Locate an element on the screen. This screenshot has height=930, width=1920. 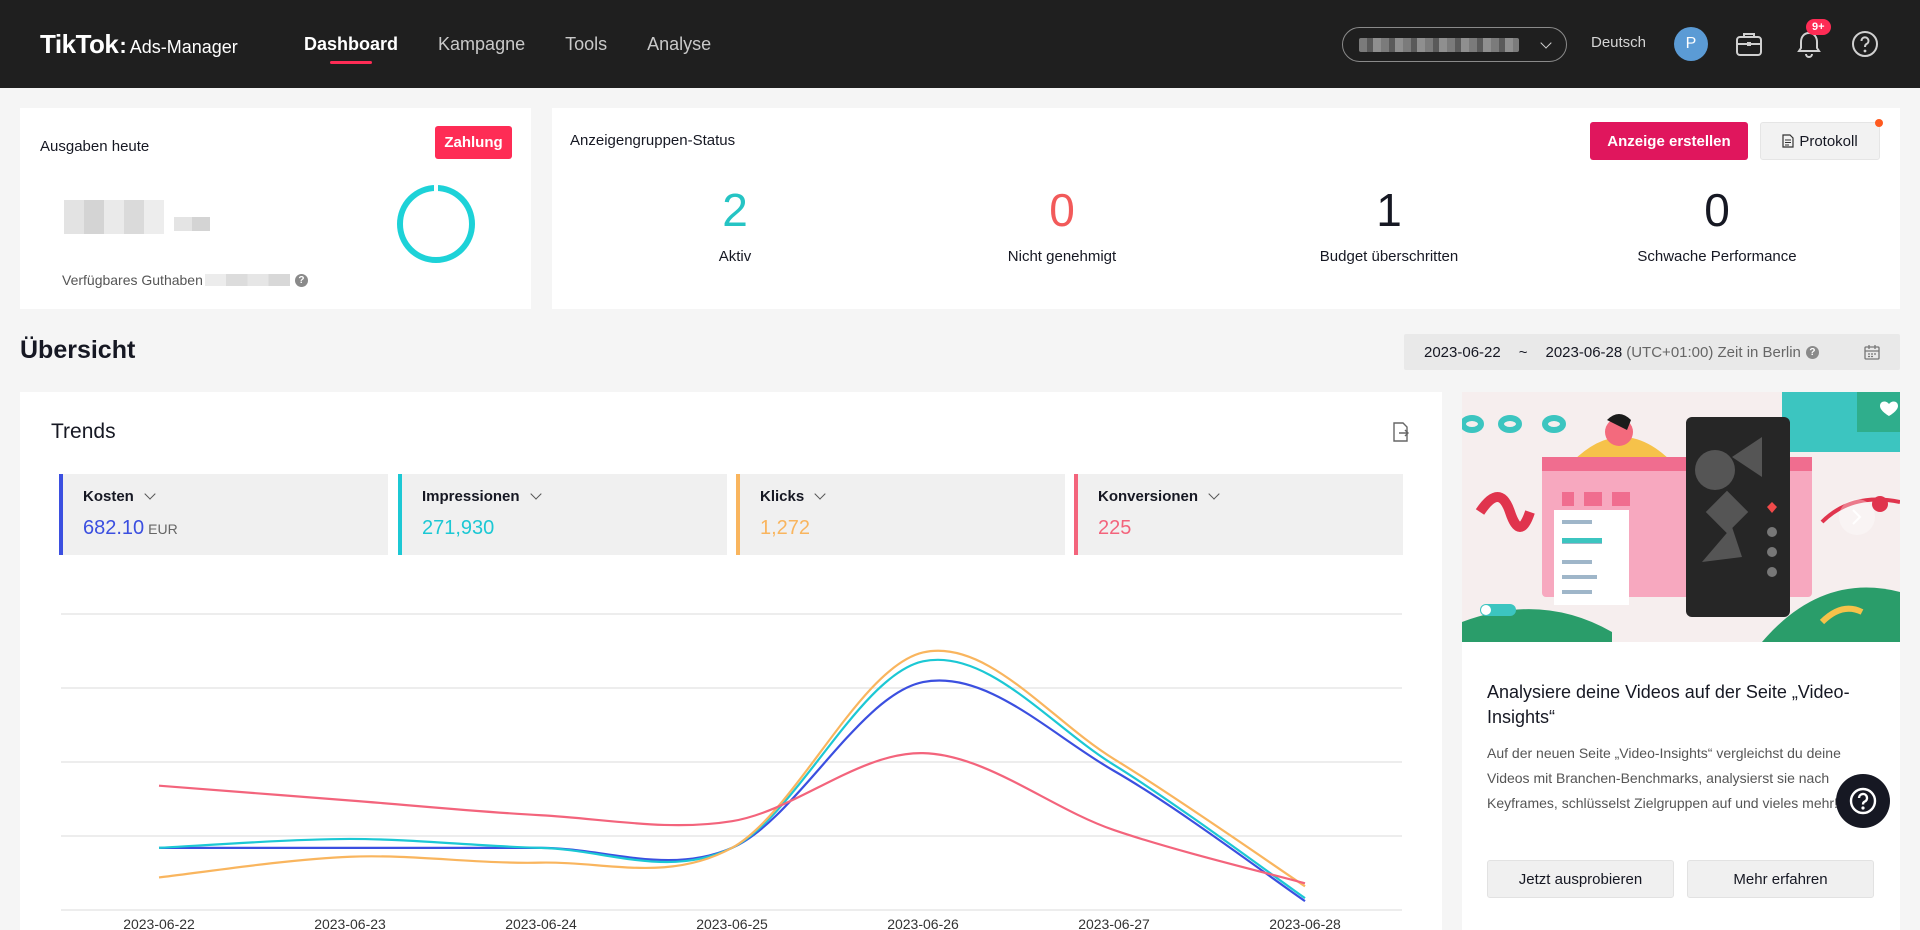
user-avatar: P is located at coordinates (1691, 44).